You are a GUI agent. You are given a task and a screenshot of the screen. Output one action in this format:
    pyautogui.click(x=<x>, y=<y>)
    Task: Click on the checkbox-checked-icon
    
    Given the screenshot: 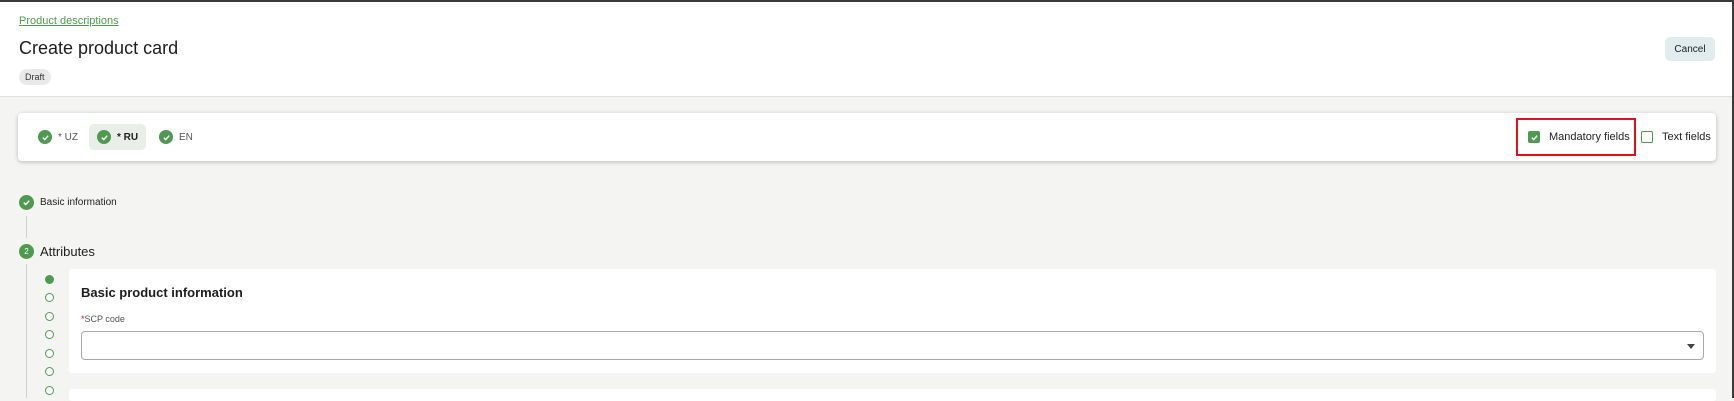 What is the action you would take?
    pyautogui.click(x=1534, y=137)
    